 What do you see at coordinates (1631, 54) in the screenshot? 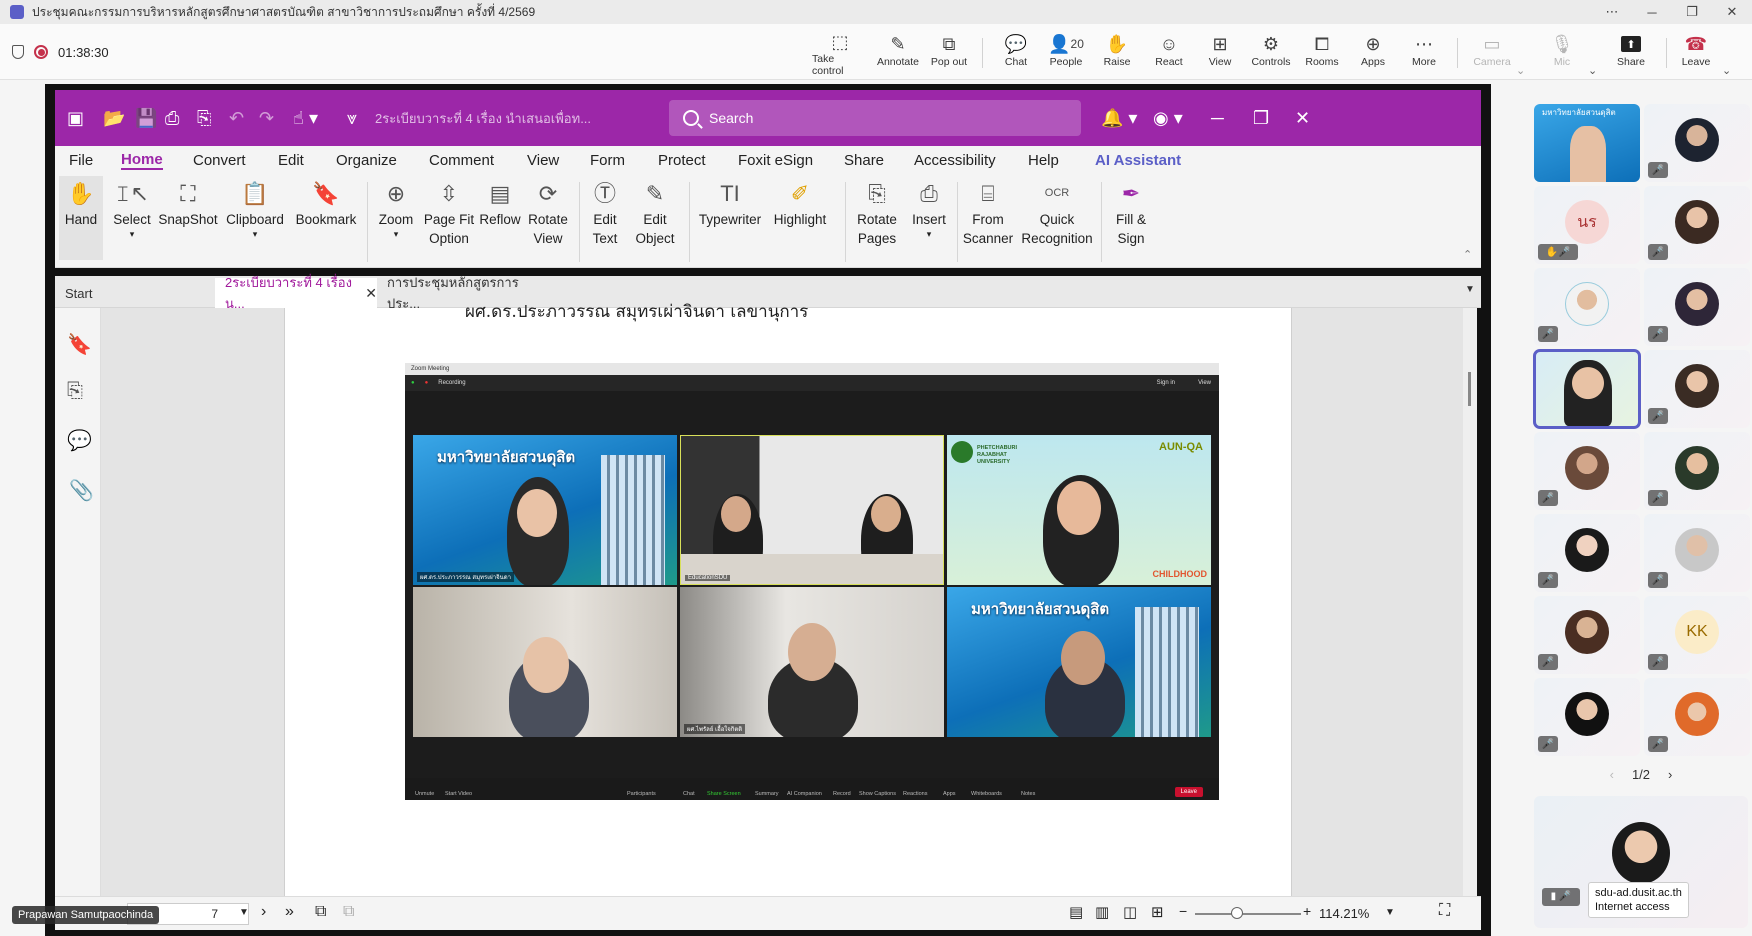
I see `share-button: ⬆ Share` at bounding box center [1631, 54].